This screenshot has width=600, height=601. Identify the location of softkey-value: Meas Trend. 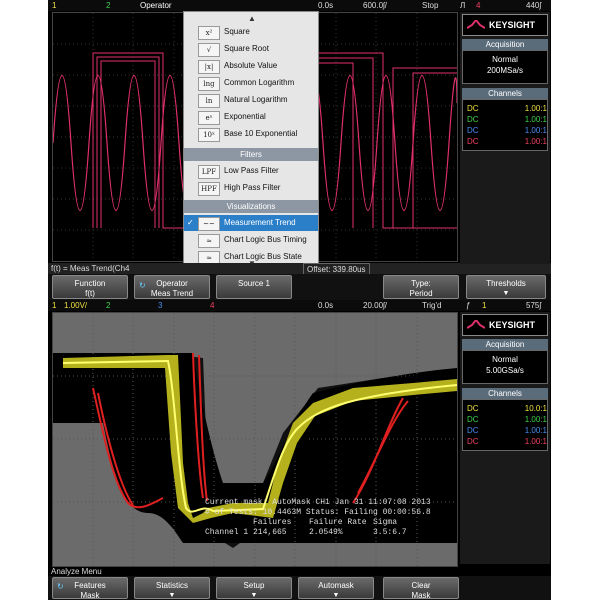
(172, 293).